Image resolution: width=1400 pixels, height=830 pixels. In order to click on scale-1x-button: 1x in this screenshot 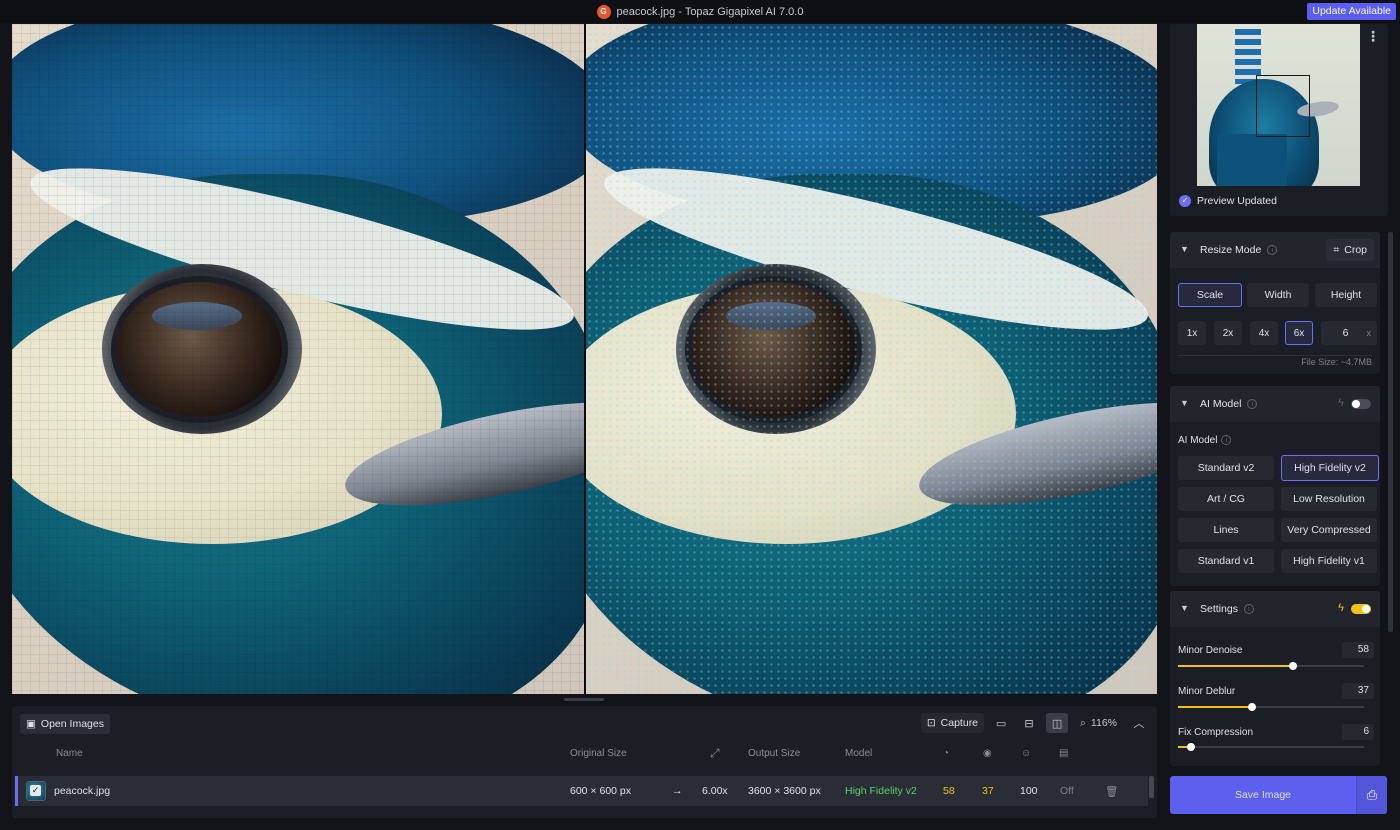, I will do `click(1192, 333)`.